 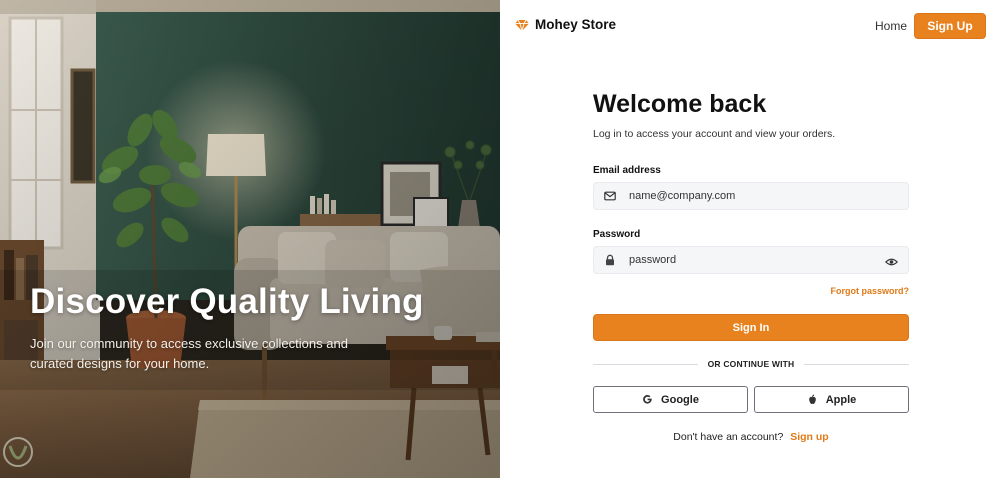 What do you see at coordinates (751, 327) in the screenshot?
I see `sign-in-button: Sign In` at bounding box center [751, 327].